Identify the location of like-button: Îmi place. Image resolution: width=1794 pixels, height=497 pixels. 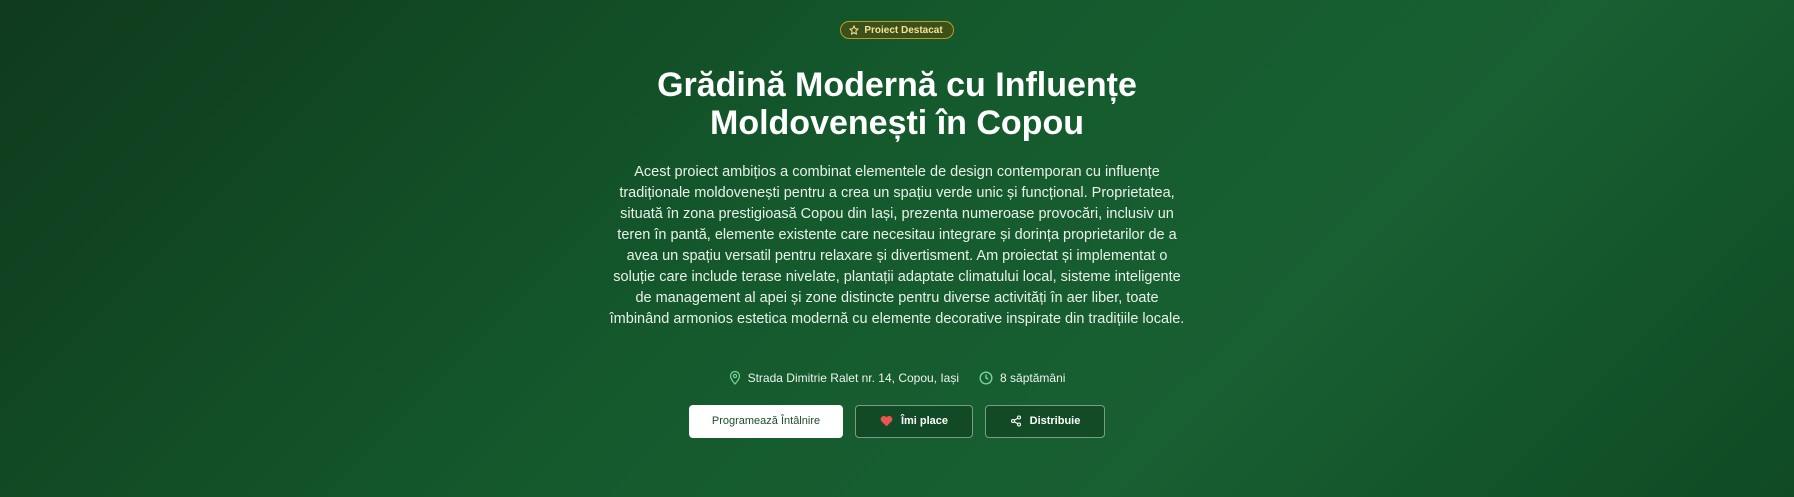
(914, 421).